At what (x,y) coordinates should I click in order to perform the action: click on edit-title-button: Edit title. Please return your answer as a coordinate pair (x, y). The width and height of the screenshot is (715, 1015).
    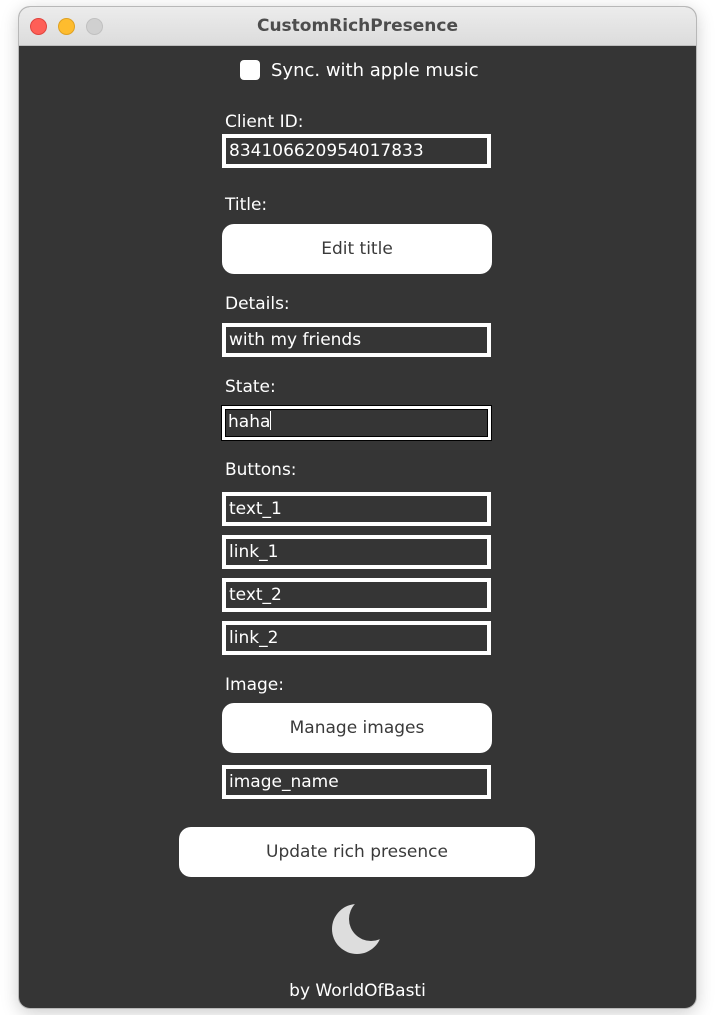
    Looking at the image, I should click on (357, 249).